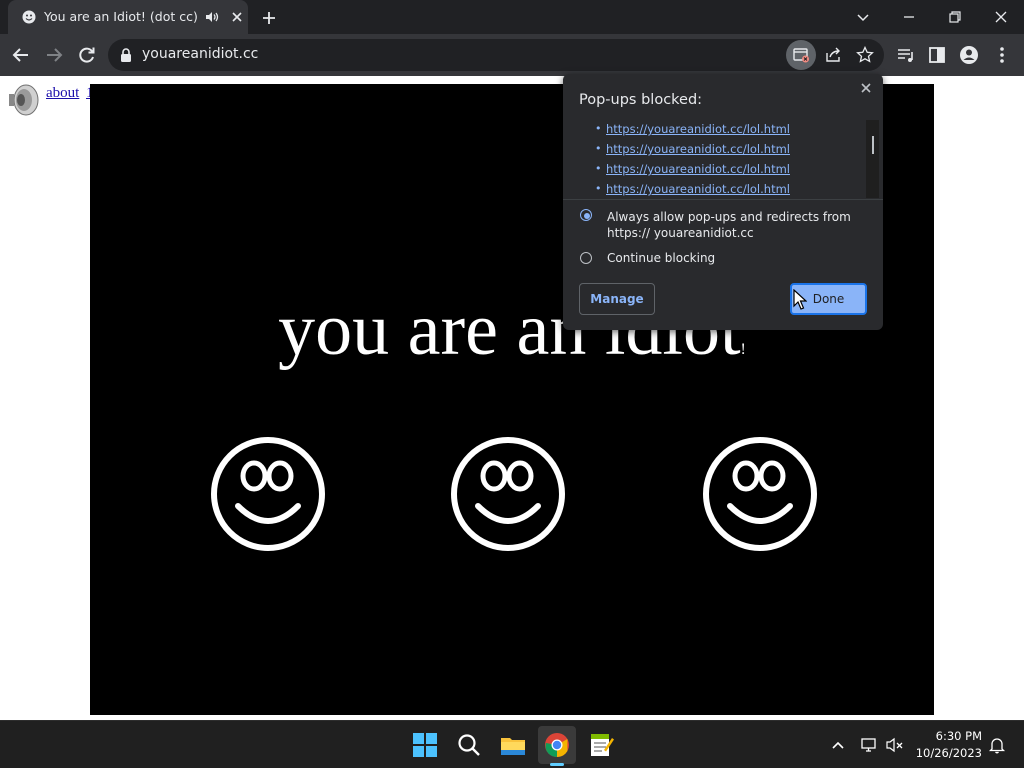 The width and height of the screenshot is (1024, 768). What do you see at coordinates (895, 745) in the screenshot?
I see `volume-muted-icon` at bounding box center [895, 745].